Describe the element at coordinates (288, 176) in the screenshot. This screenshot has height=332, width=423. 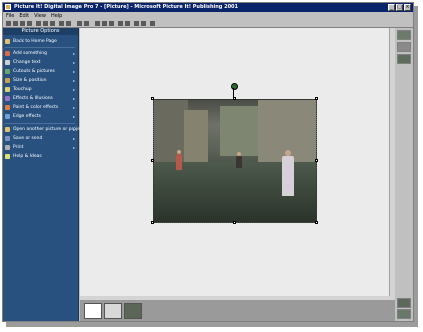
I see `photo-person-right` at that location.